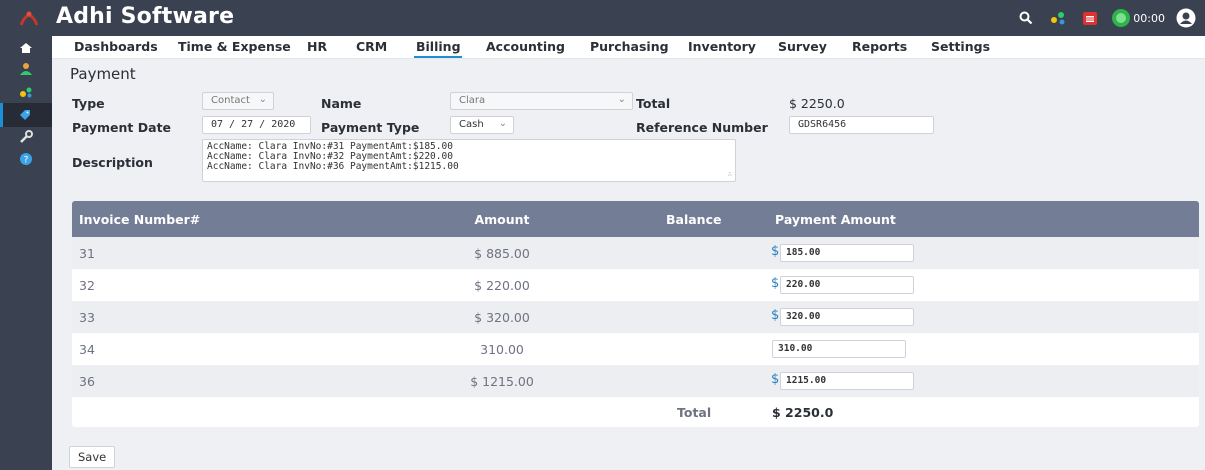 The height and width of the screenshot is (470, 1205). I want to click on table-total-row: Total $ 2250.0, so click(635, 412).